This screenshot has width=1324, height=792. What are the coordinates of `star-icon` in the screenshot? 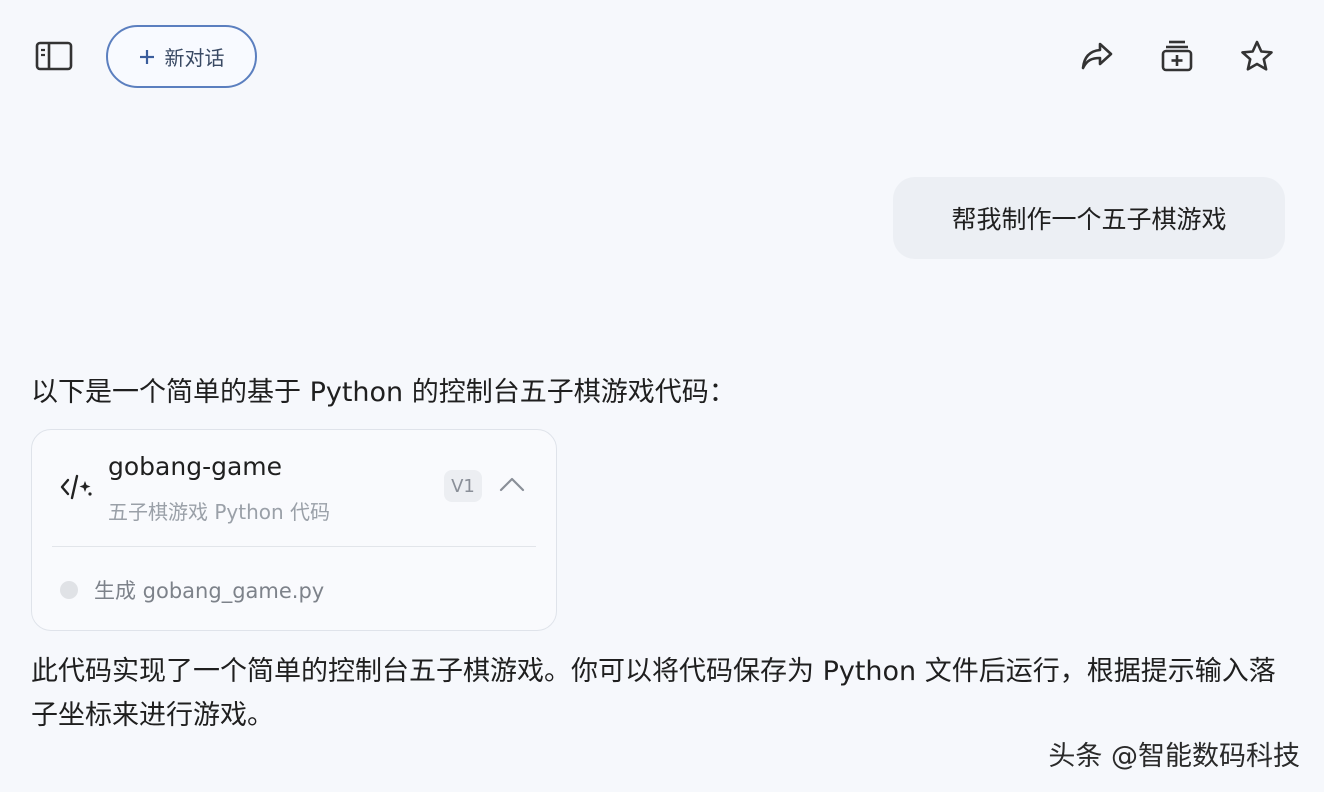 It's located at (1257, 55).